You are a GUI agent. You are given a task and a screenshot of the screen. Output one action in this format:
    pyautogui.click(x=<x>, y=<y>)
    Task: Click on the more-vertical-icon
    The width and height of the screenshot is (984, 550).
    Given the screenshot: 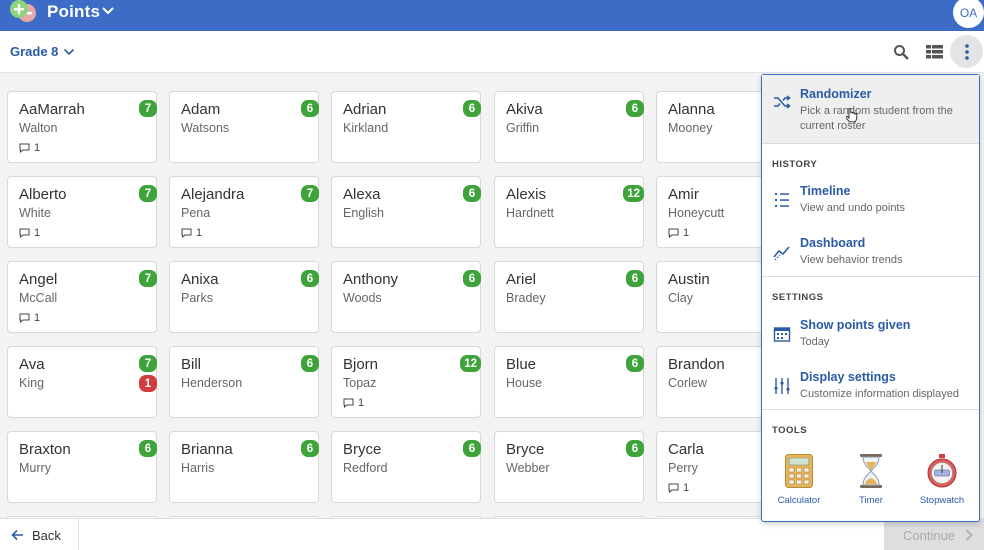 What is the action you would take?
    pyautogui.click(x=966, y=51)
    